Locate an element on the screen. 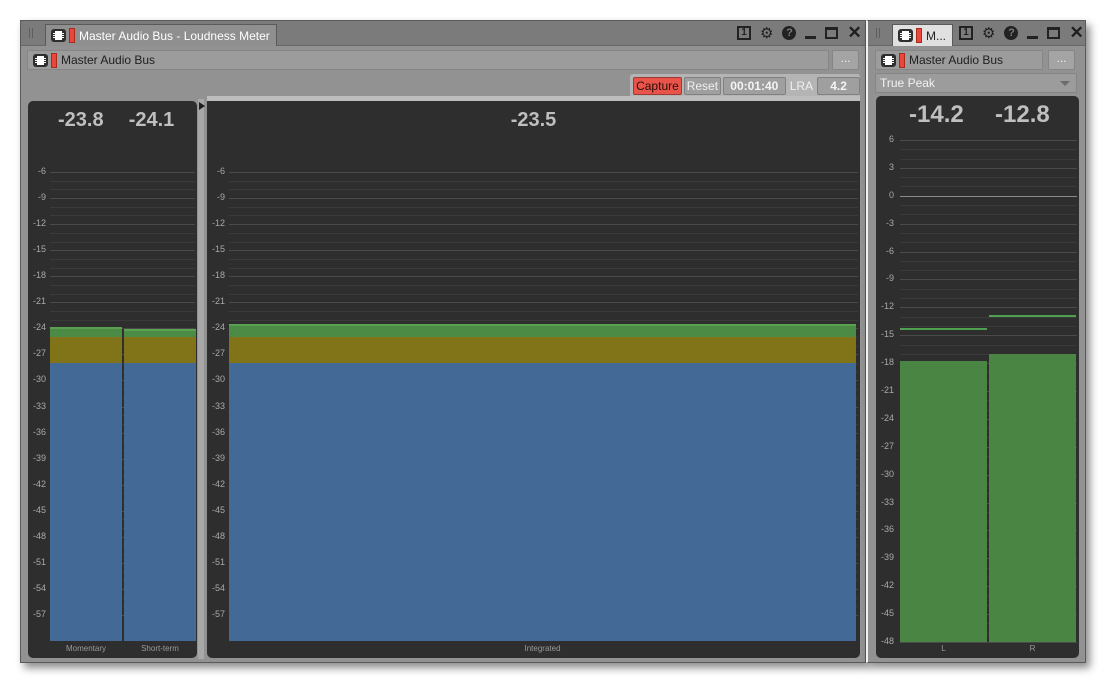 The image size is (1106, 684). shortterm-label: Short-term is located at coordinates (160, 648).